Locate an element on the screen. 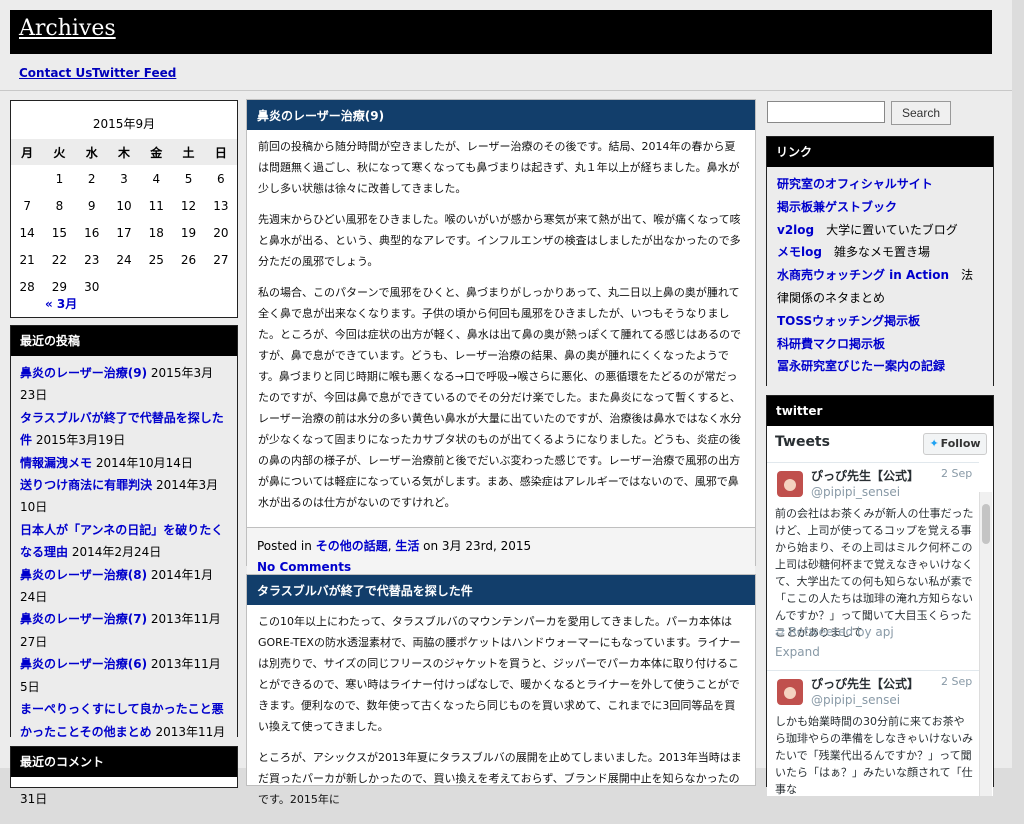  search-input is located at coordinates (826, 112).